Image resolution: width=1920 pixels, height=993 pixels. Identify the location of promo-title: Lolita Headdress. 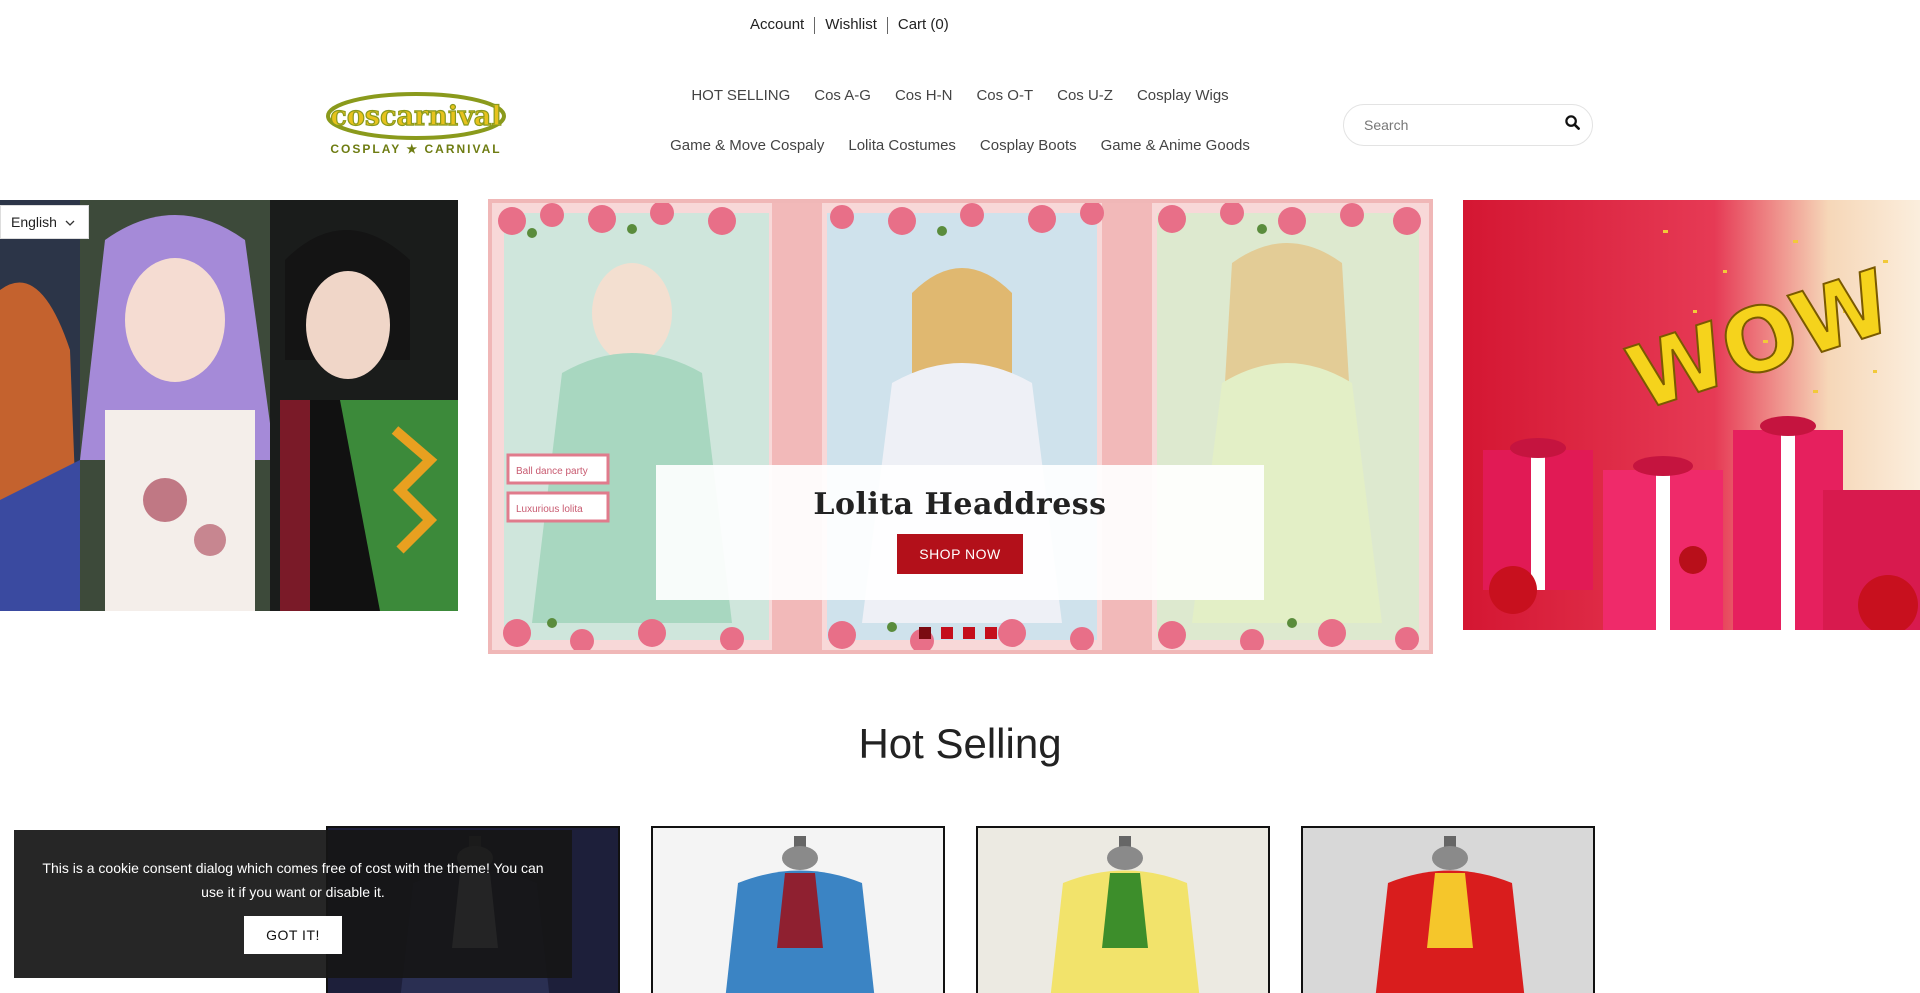
(960, 504).